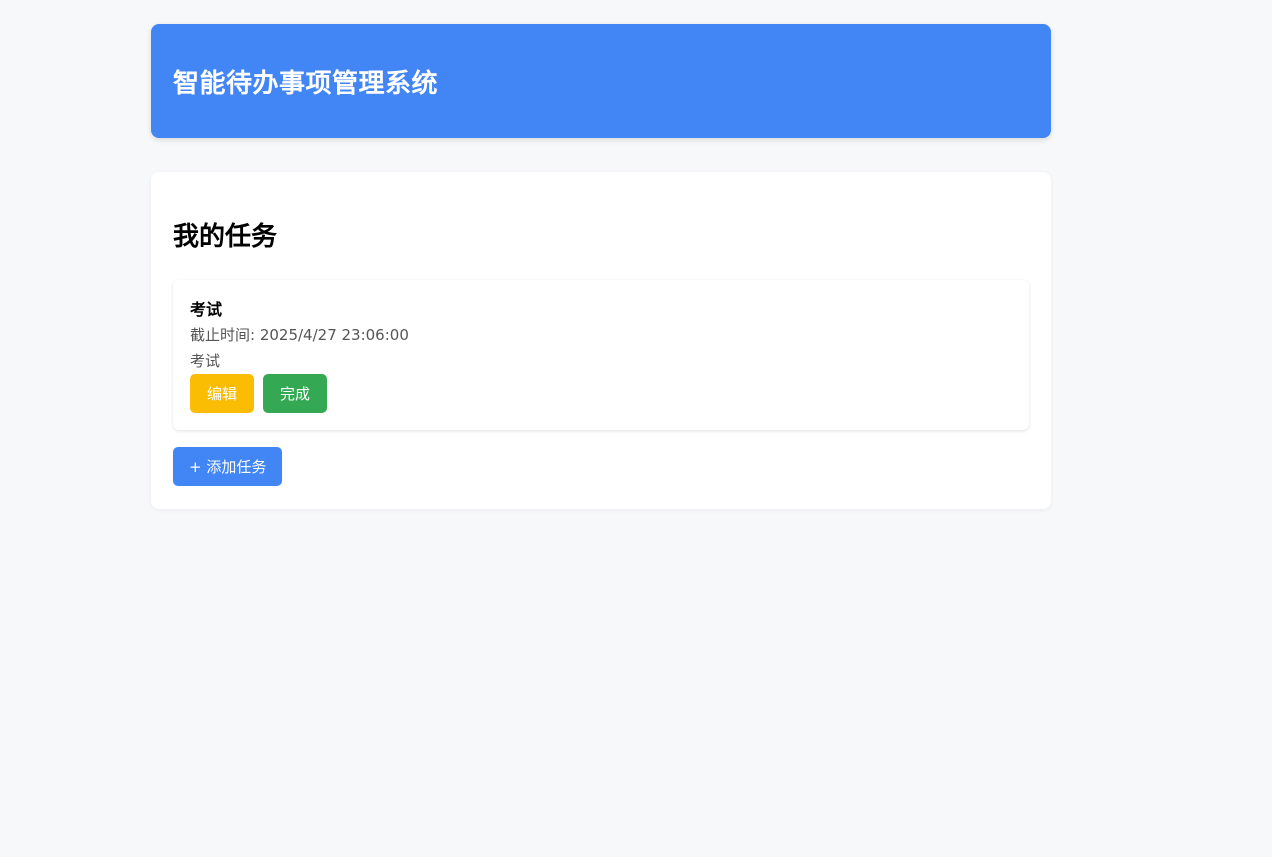 The height and width of the screenshot is (857, 1272). Describe the element at coordinates (299, 335) in the screenshot. I see `task-due-date: 截止时间: 2025/4/27 23:06:00` at that location.